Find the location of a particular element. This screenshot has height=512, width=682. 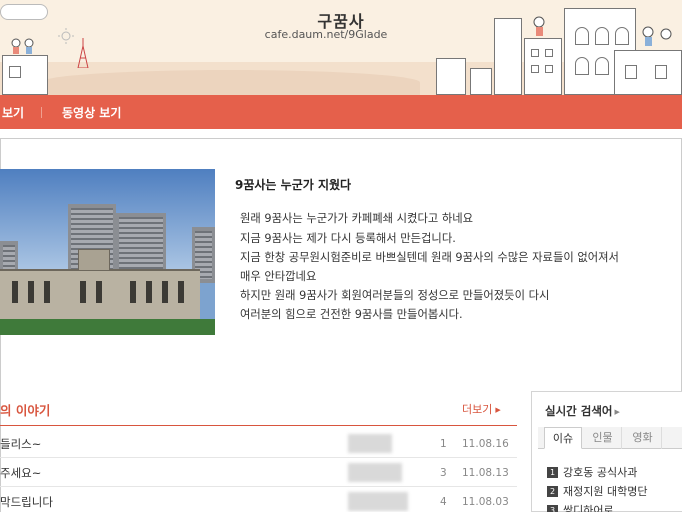

realtime-tabs: 이슈 인물 영화 is located at coordinates (610, 438).